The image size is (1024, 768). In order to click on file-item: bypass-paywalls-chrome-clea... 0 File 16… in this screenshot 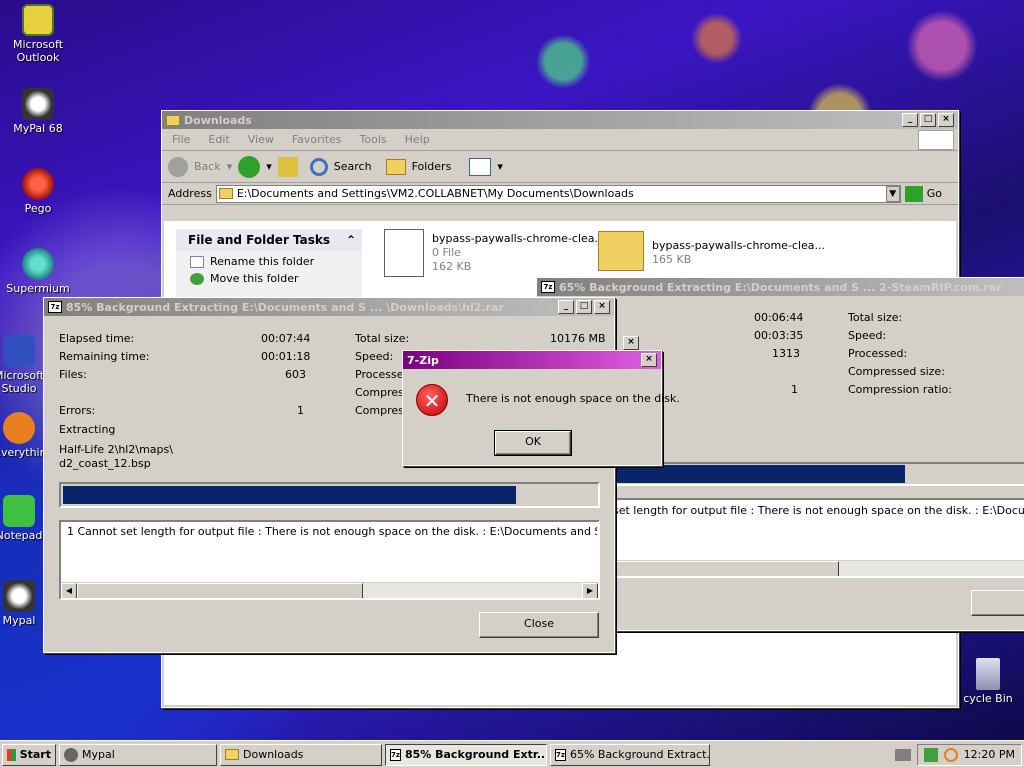, I will do `click(494, 254)`.